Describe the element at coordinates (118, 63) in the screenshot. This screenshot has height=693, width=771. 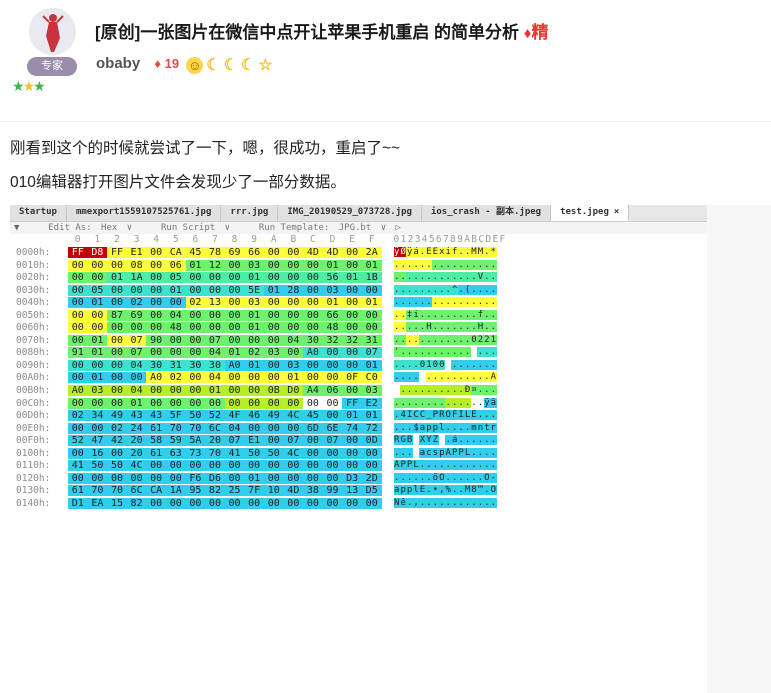
I see `username-link: obaby` at that location.